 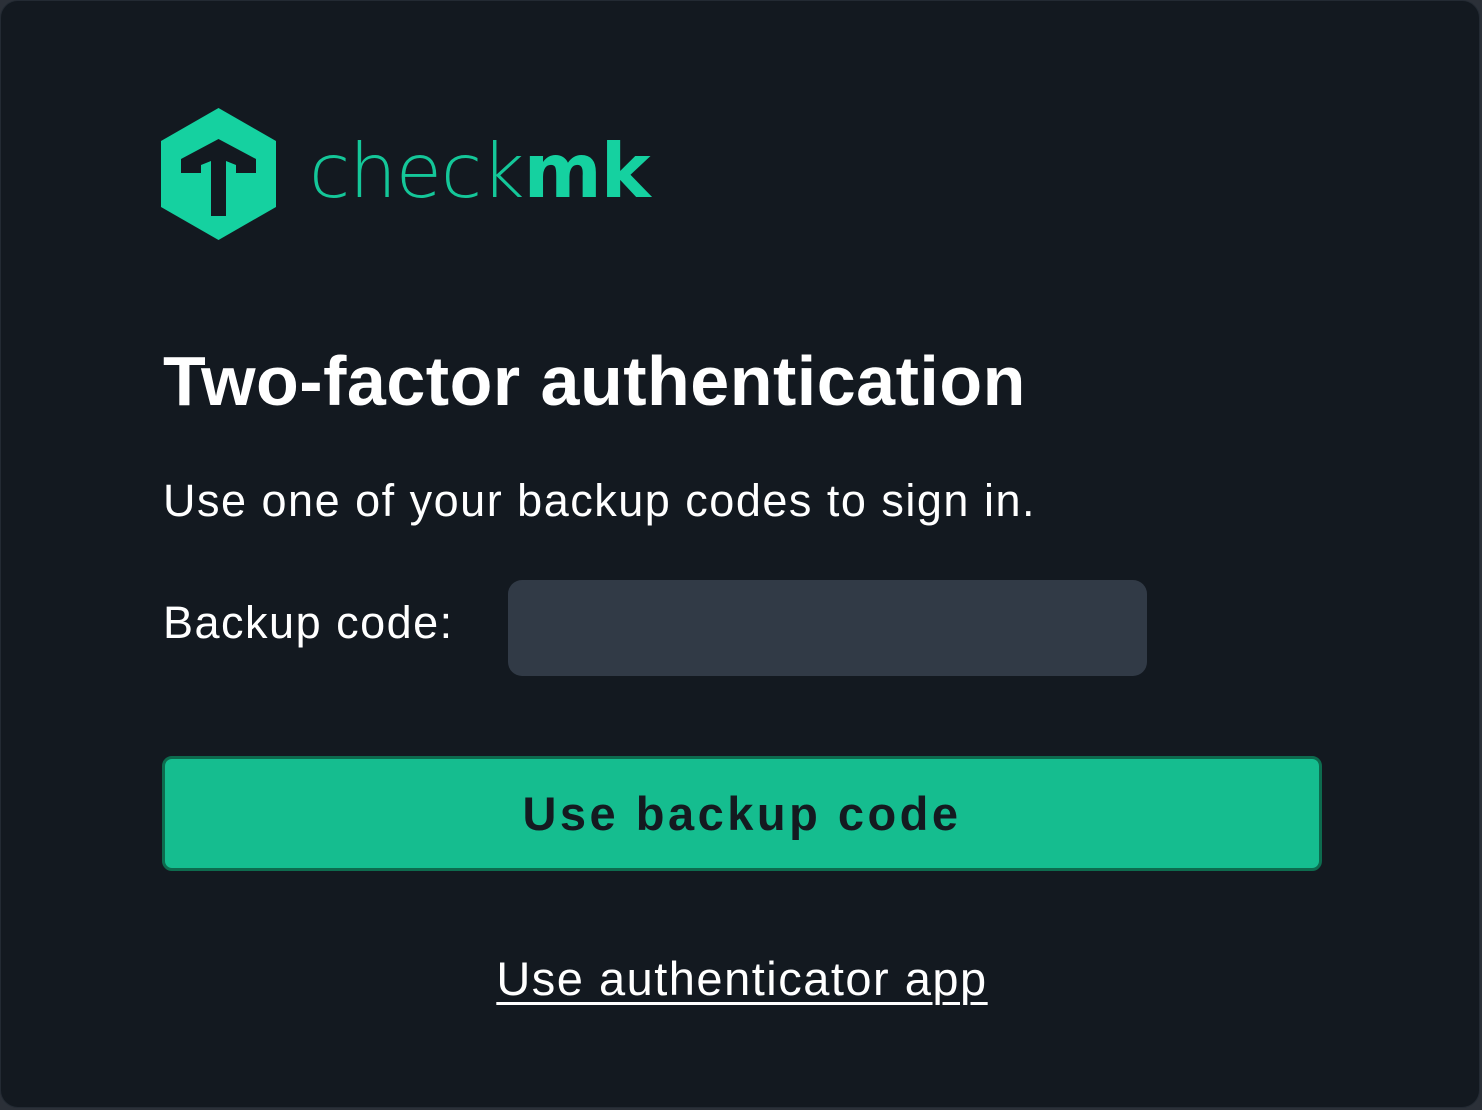 What do you see at coordinates (218, 174) in the screenshot?
I see `checkmk-logo-icon` at bounding box center [218, 174].